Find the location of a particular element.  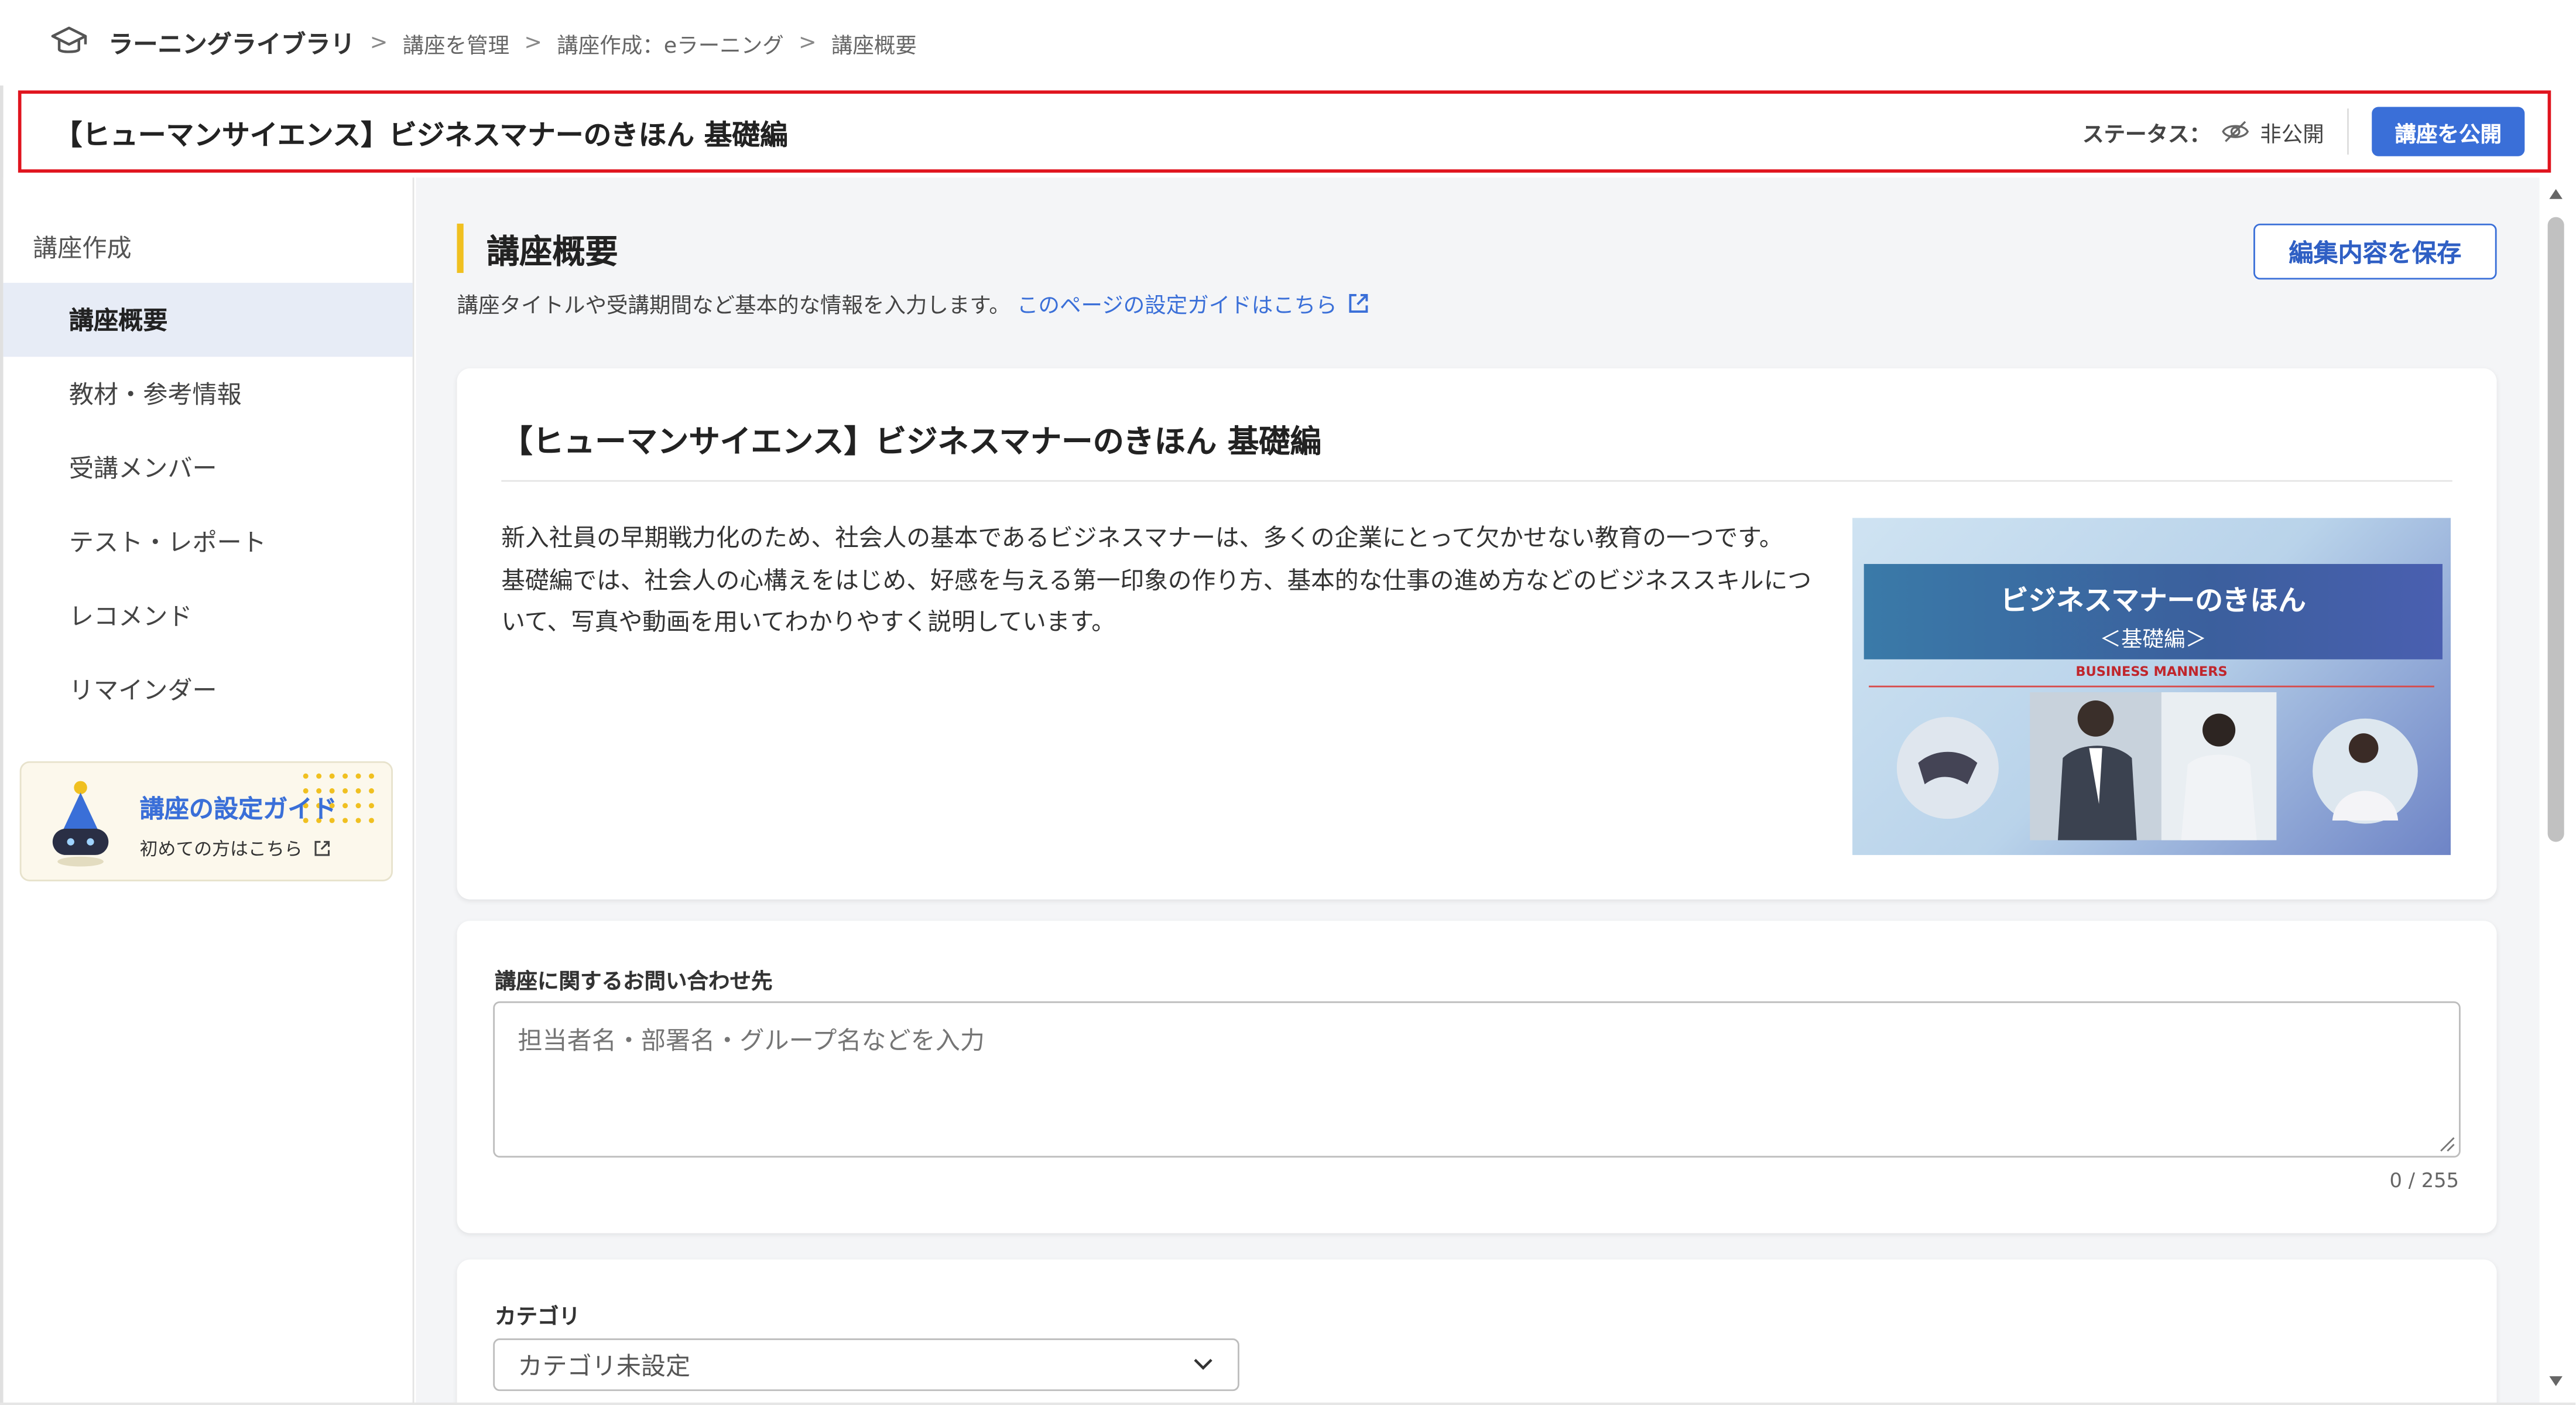

overview-title: 【ヒューマンサイエンス】ビジネスマナーのきほん 基礎編 is located at coordinates (911, 442).